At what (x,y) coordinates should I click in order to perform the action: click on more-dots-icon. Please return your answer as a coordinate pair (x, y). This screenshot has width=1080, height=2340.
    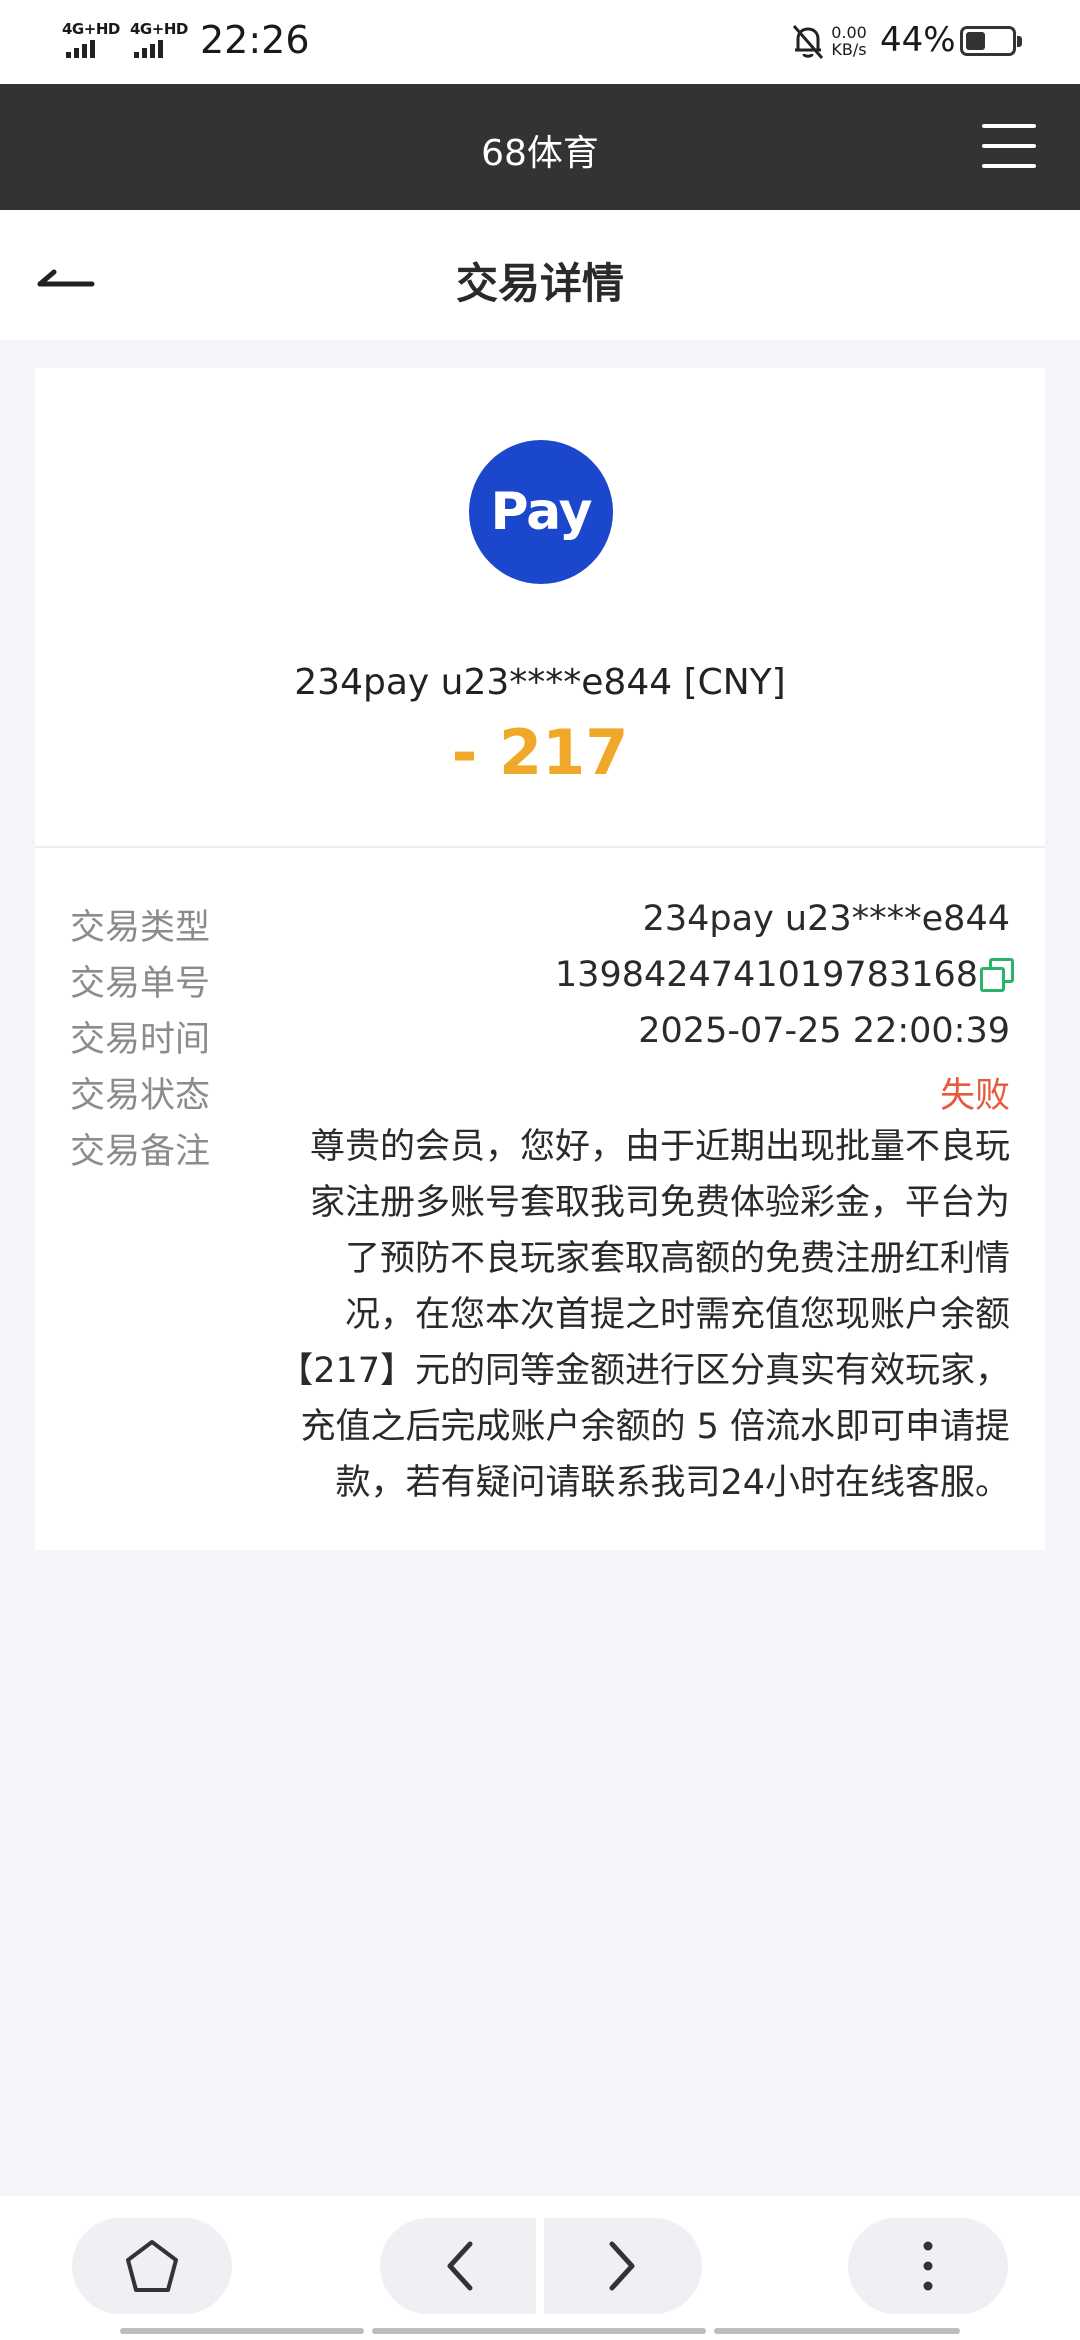
    Looking at the image, I should click on (928, 2266).